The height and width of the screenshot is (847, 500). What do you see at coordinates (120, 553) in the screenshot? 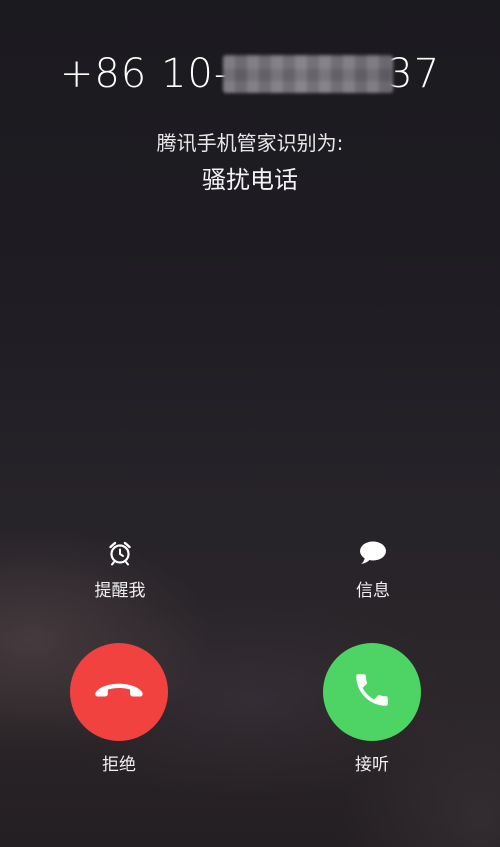
I see `alarm-clock-icon` at bounding box center [120, 553].